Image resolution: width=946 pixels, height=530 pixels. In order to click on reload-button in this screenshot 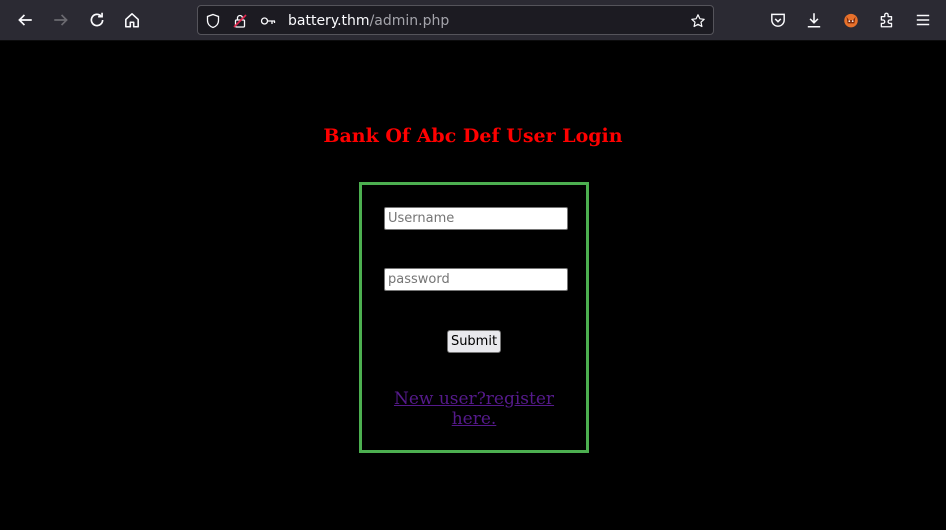, I will do `click(97, 20)`.